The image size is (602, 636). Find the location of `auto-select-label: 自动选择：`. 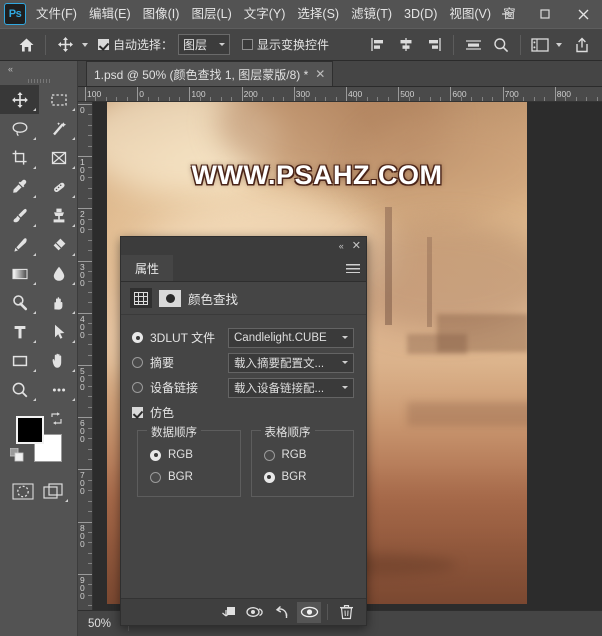

auto-select-label: 自动选择： is located at coordinates (143, 45).